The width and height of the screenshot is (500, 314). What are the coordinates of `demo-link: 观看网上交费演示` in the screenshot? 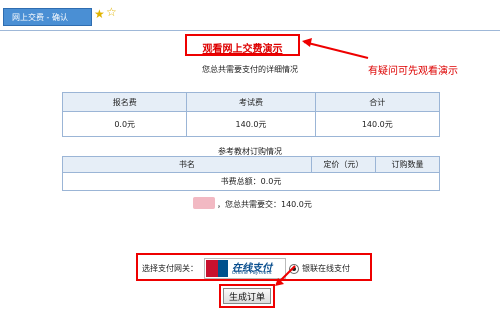 It's located at (242, 47).